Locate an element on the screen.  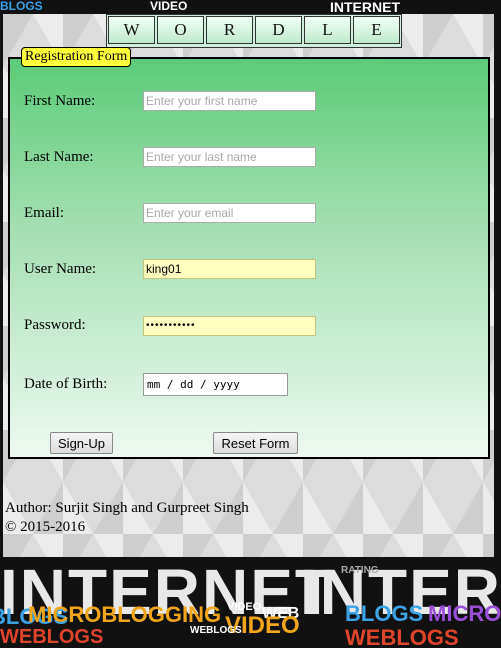
first-name-label: First Name: is located at coordinates (60, 101).